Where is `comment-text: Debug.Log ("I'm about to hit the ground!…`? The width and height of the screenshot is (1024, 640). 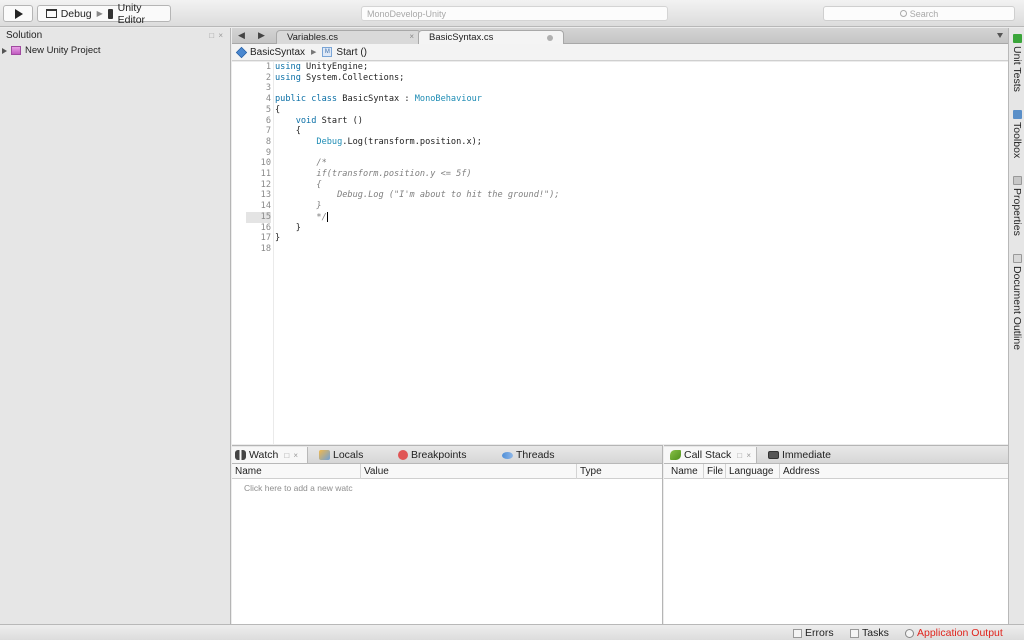
comment-text: Debug.Log ("I'm about to hit the ground!… is located at coordinates (417, 195).